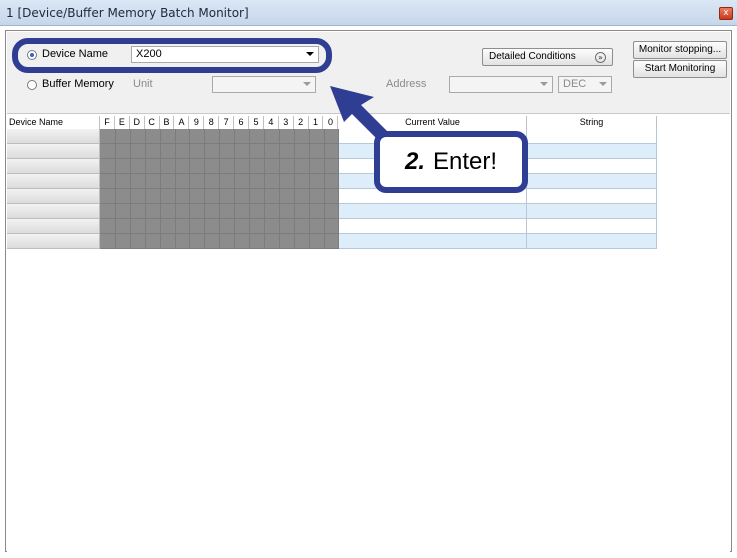 This screenshot has width=737, height=558. Describe the element at coordinates (361, 115) in the screenshot. I see `pointer-arrow` at that location.